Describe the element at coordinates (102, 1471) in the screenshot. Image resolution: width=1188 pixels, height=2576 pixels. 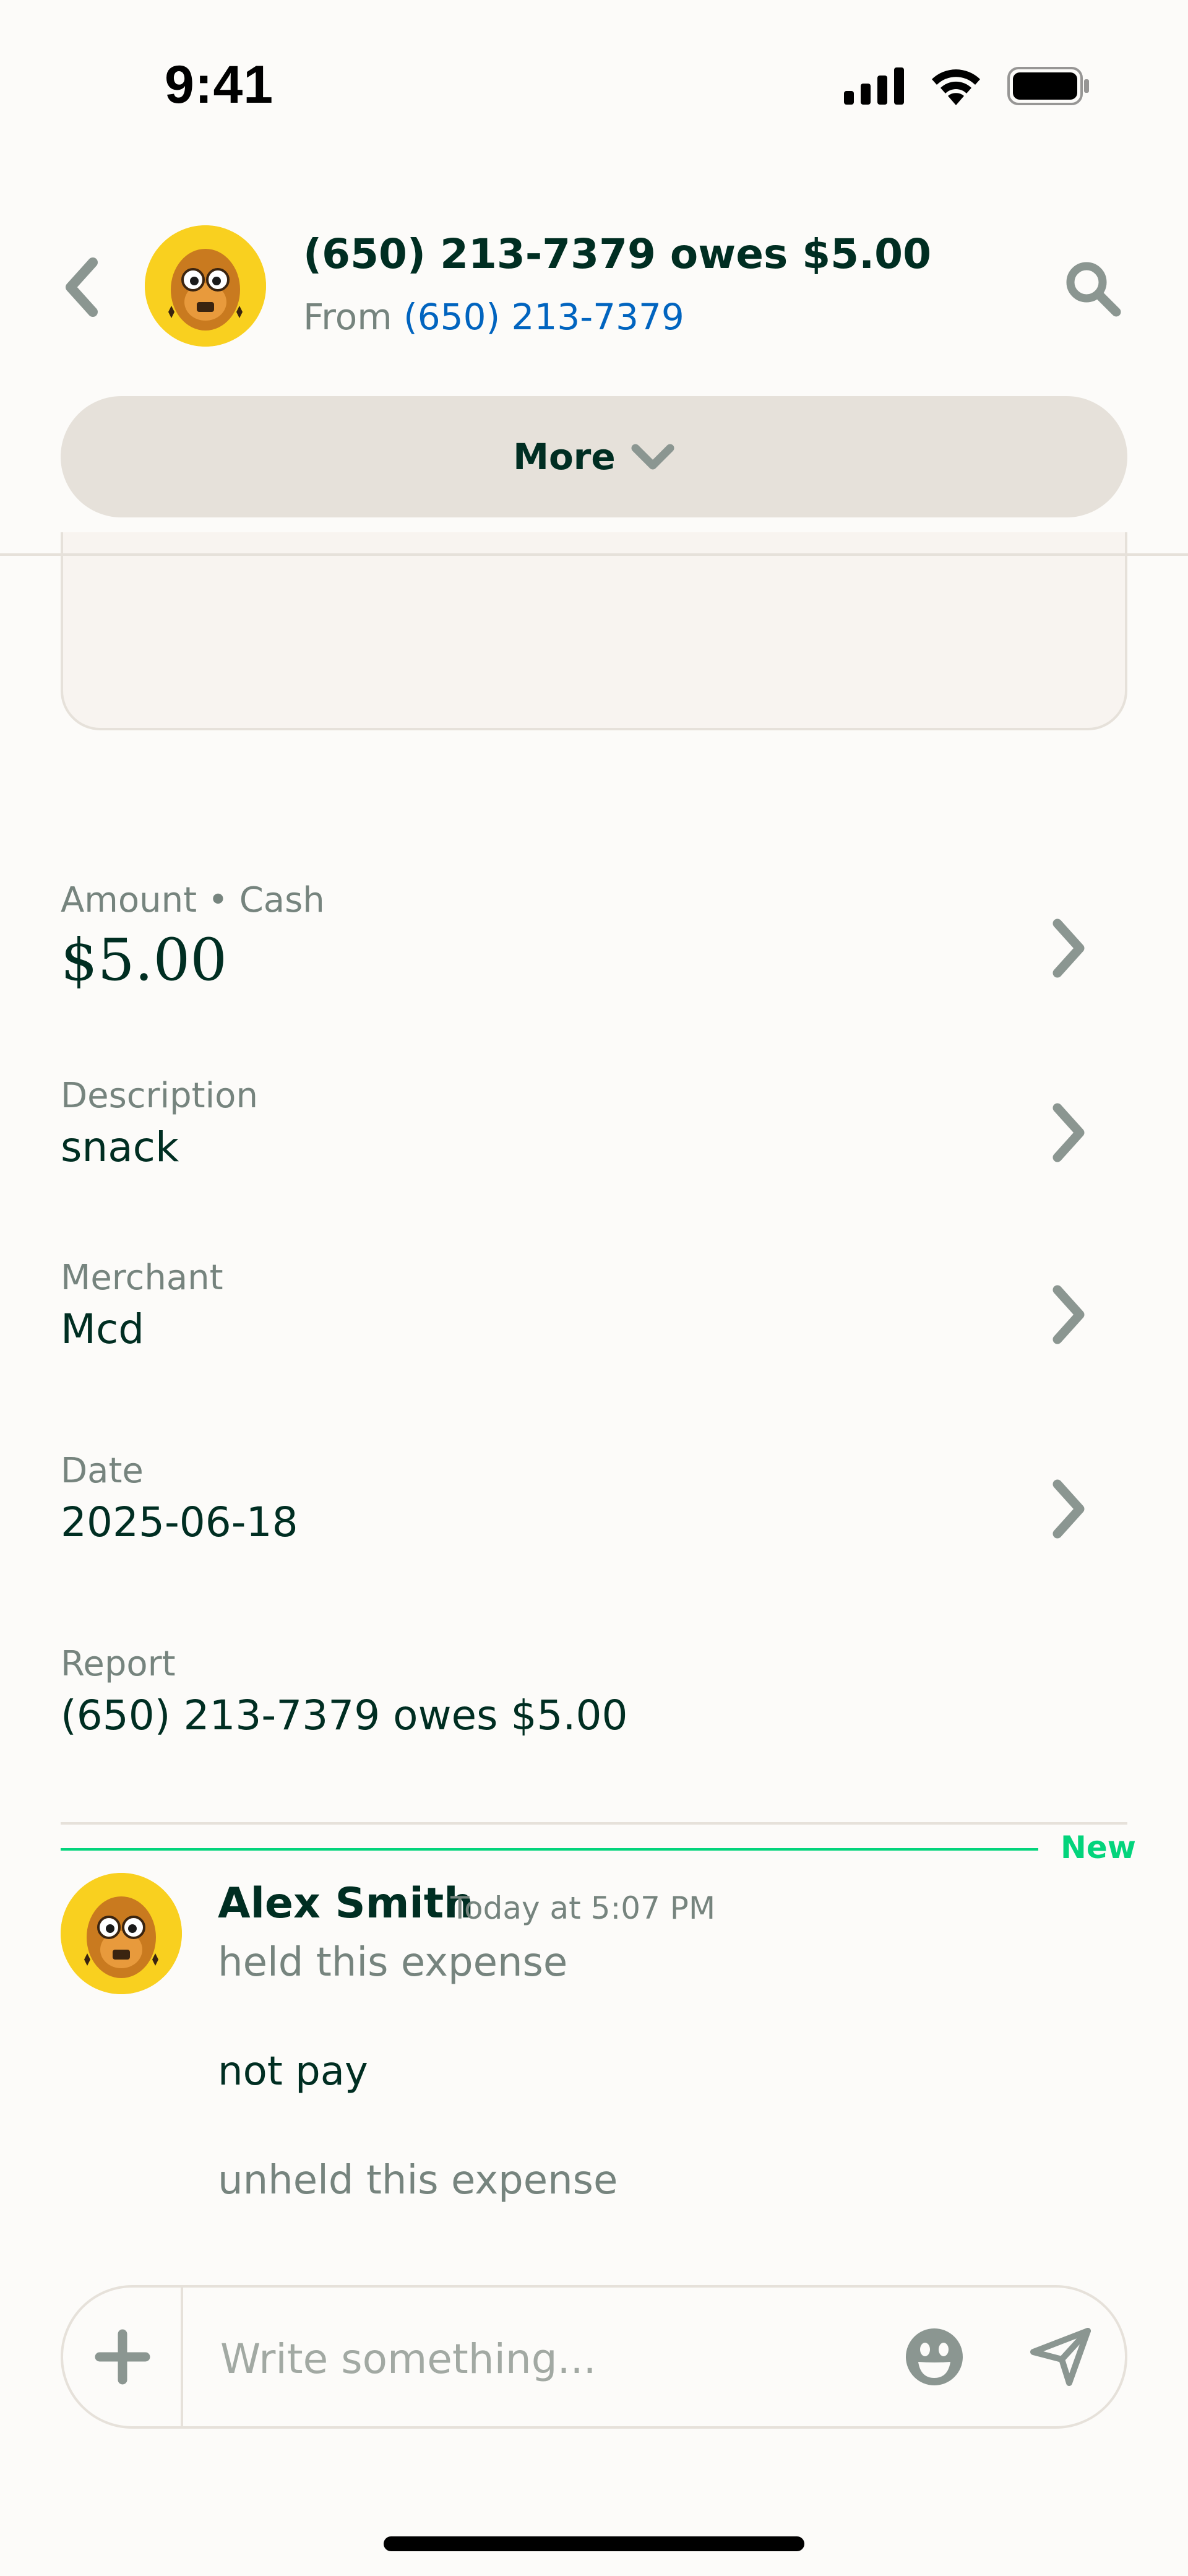
I see `date-label: Date` at that location.